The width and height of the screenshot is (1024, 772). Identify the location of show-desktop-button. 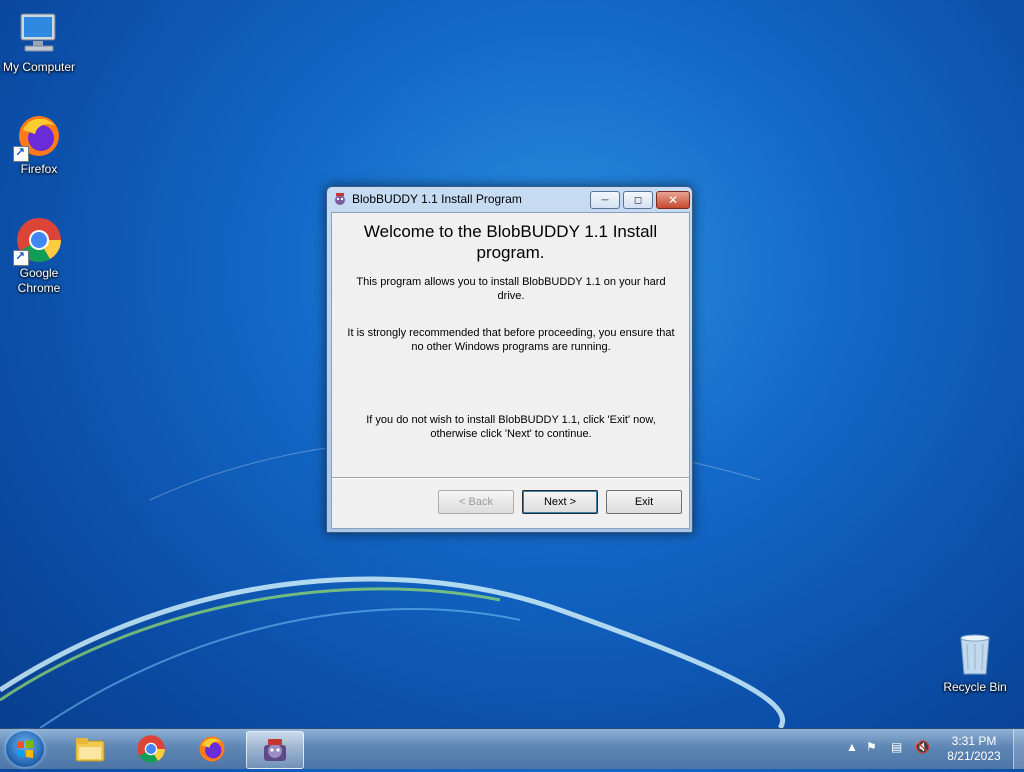
(1018, 749).